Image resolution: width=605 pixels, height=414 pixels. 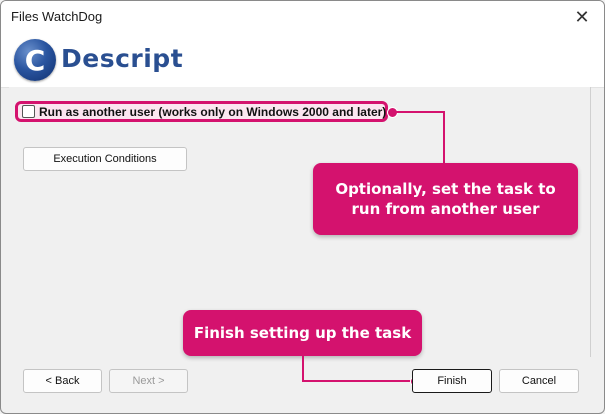 What do you see at coordinates (62, 381) in the screenshot?
I see `back-button: < Back` at bounding box center [62, 381].